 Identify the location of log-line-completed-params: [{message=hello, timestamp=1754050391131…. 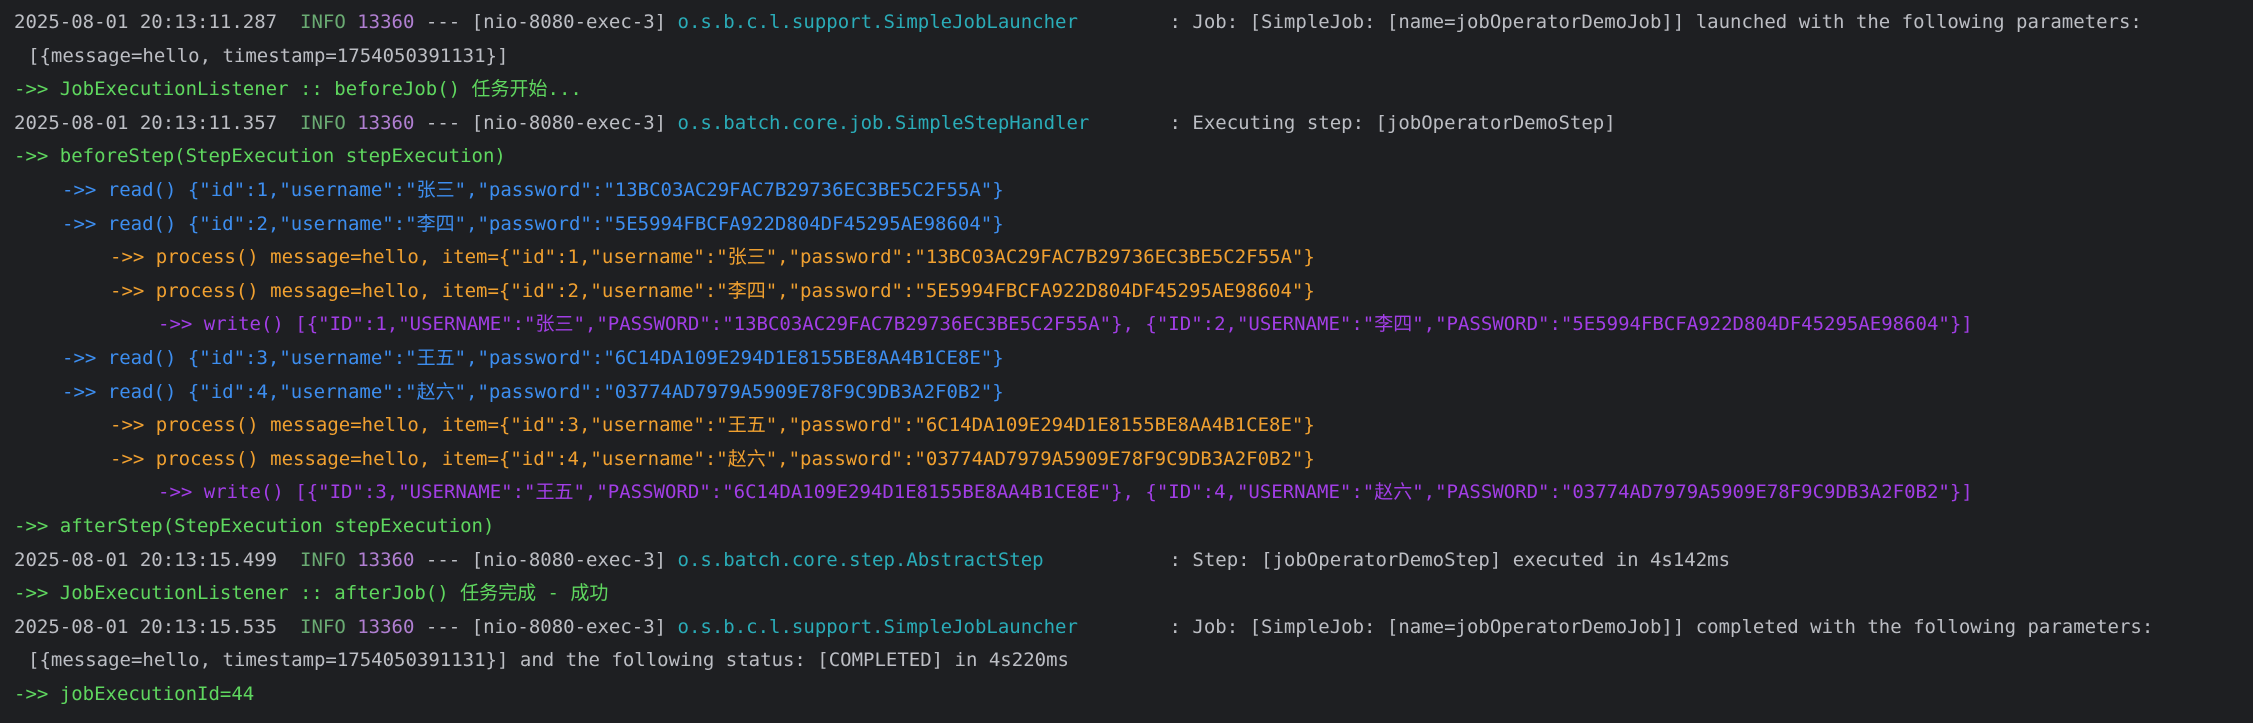
(548, 660).